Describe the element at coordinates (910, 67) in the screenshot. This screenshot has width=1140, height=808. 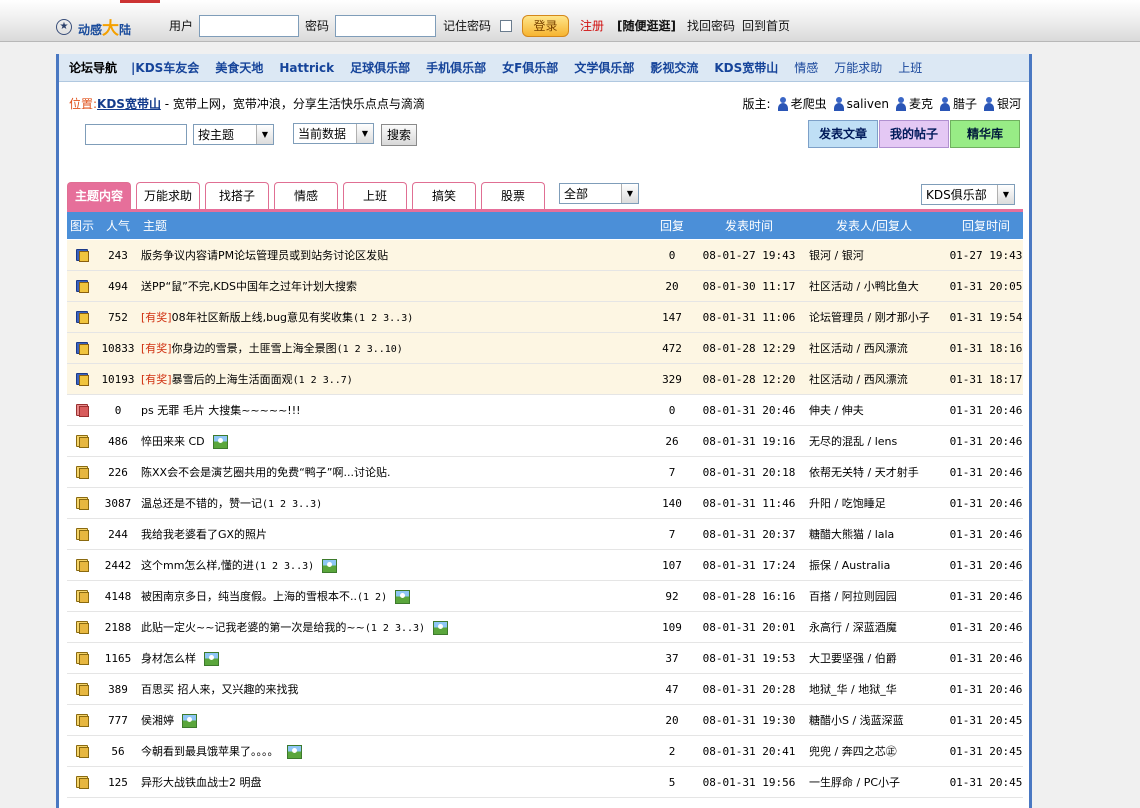
I see `nav-item-work: 上班` at that location.